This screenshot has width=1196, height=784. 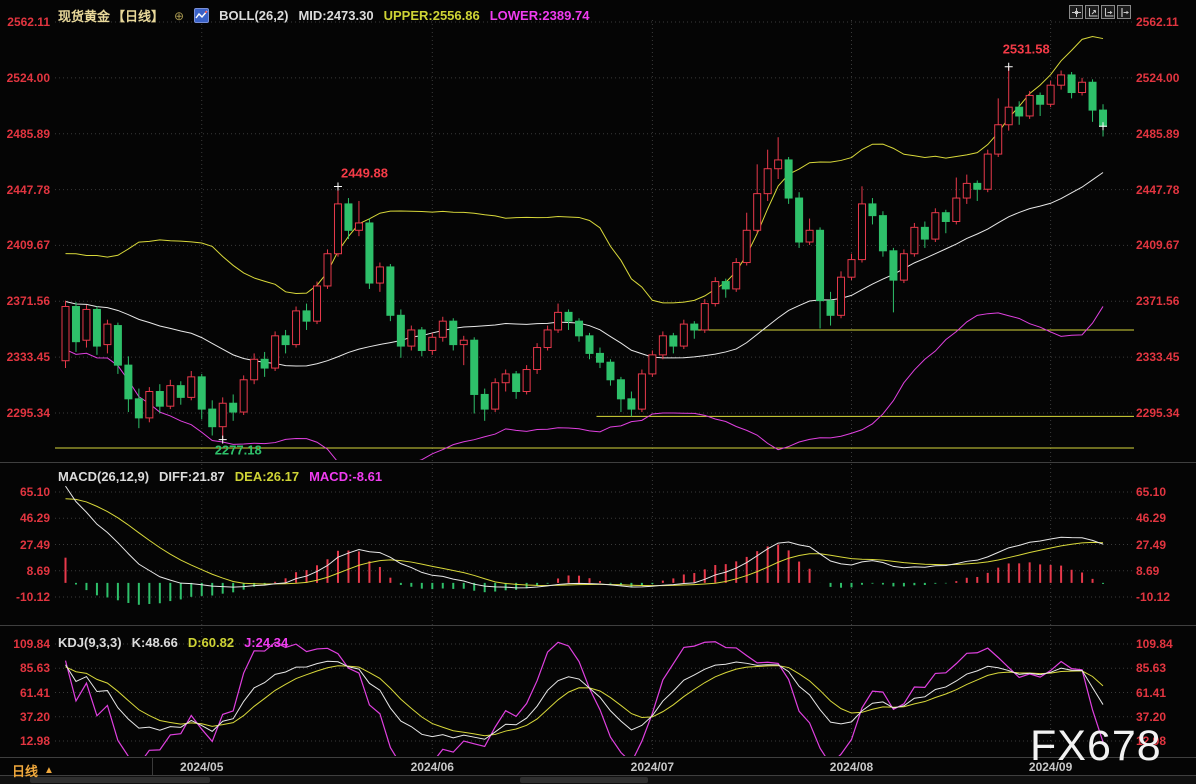 What do you see at coordinates (1100, 12) in the screenshot?
I see `chart-toolbar` at bounding box center [1100, 12].